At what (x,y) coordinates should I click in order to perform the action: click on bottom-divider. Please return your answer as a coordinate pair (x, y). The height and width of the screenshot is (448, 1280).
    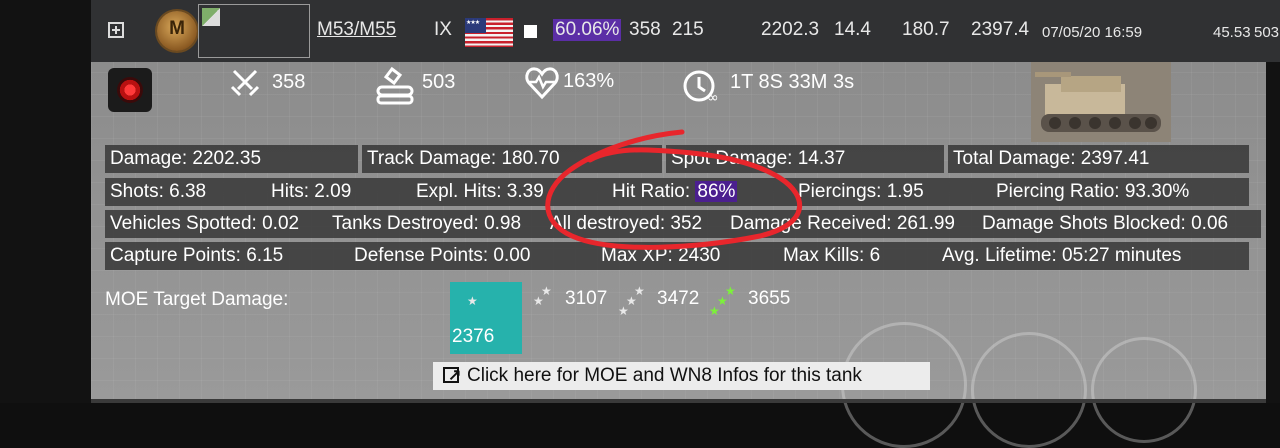
    Looking at the image, I should click on (678, 401).